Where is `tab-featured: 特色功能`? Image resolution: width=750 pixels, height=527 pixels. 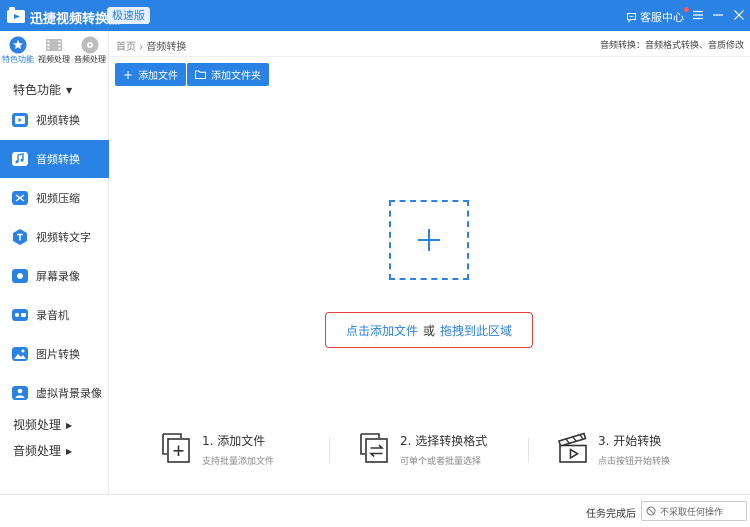
tab-featured: 特色功能 is located at coordinates (18, 51).